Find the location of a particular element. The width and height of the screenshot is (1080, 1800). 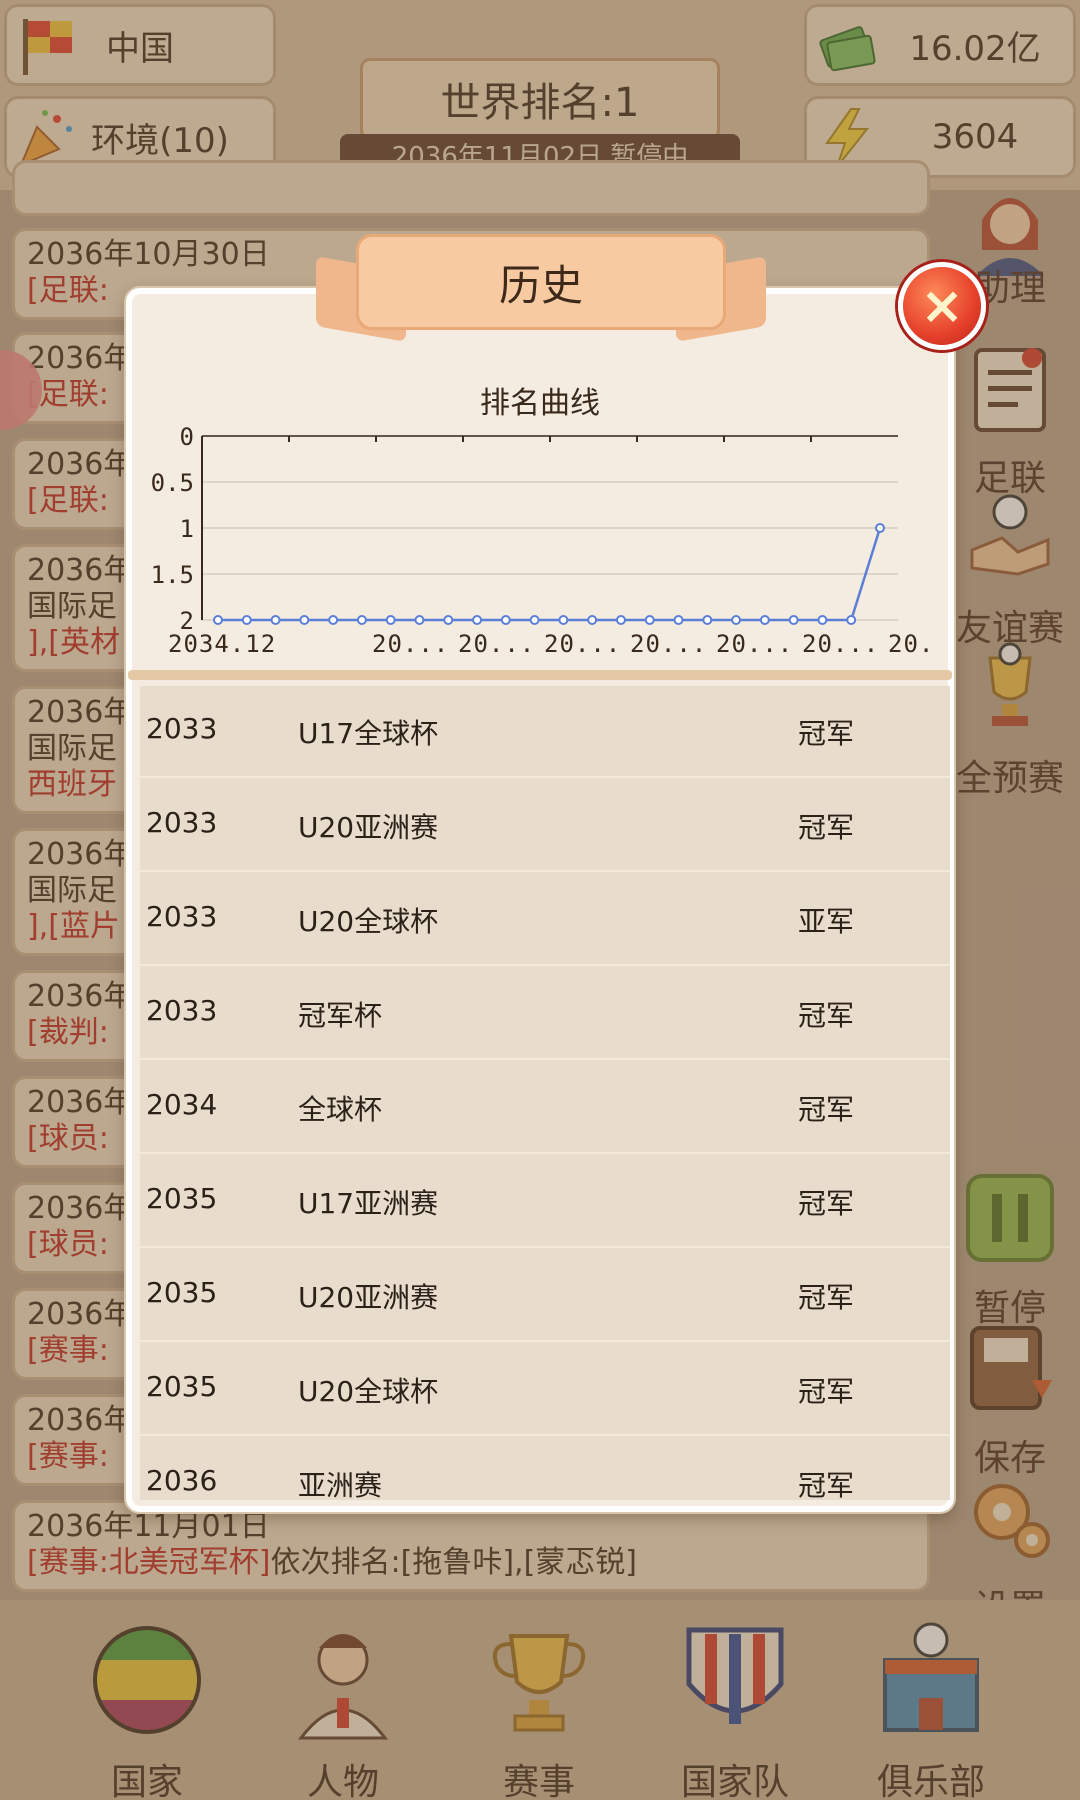

table-row: 2035 U17亚洲赛 冠军 is located at coordinates (545, 1202).